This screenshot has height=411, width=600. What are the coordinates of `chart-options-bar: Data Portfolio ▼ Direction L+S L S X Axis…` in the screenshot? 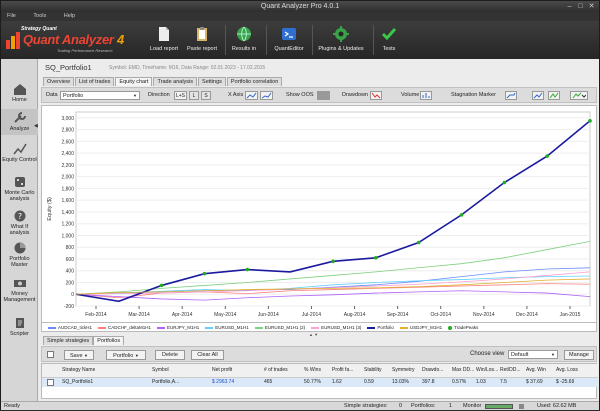 It's located at (319, 95).